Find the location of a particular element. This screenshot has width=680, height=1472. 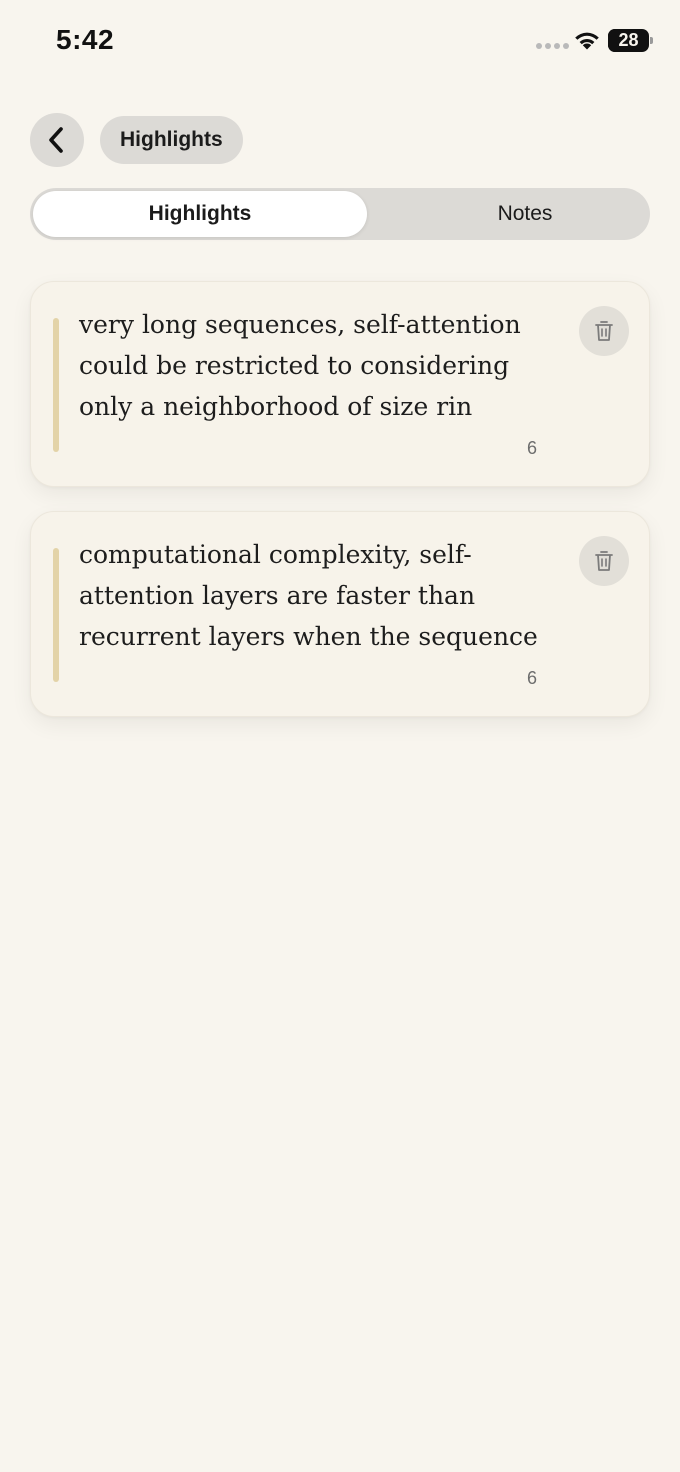

tab-notes: Notes is located at coordinates (525, 214).